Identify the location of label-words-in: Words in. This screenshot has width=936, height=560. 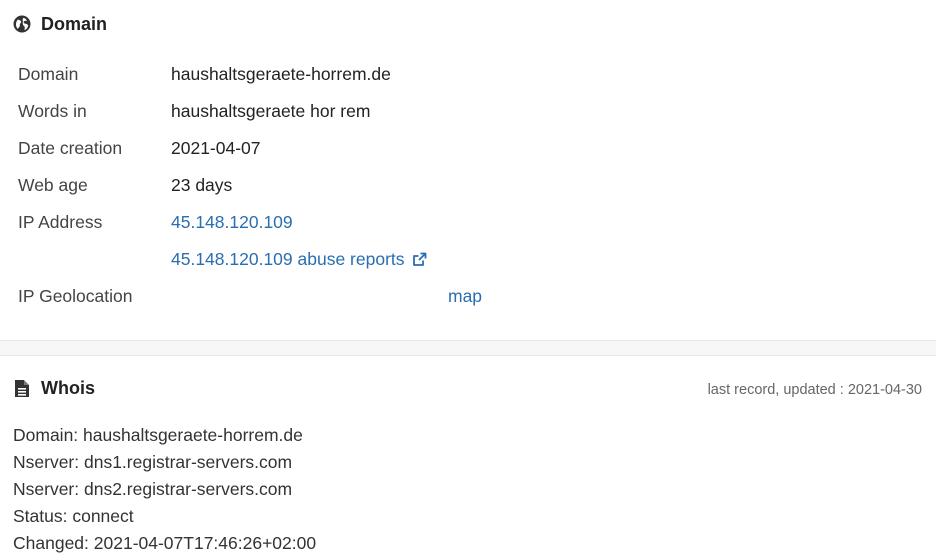
(52, 111).